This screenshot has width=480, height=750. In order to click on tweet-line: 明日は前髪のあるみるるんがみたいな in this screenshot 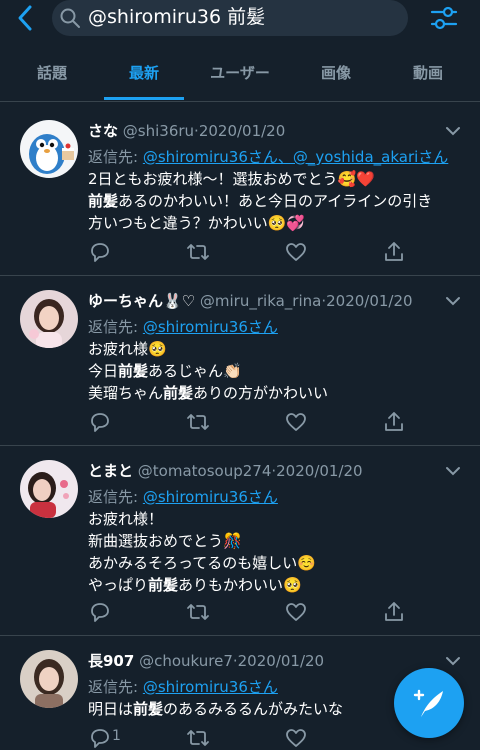, I will do `click(216, 709)`.